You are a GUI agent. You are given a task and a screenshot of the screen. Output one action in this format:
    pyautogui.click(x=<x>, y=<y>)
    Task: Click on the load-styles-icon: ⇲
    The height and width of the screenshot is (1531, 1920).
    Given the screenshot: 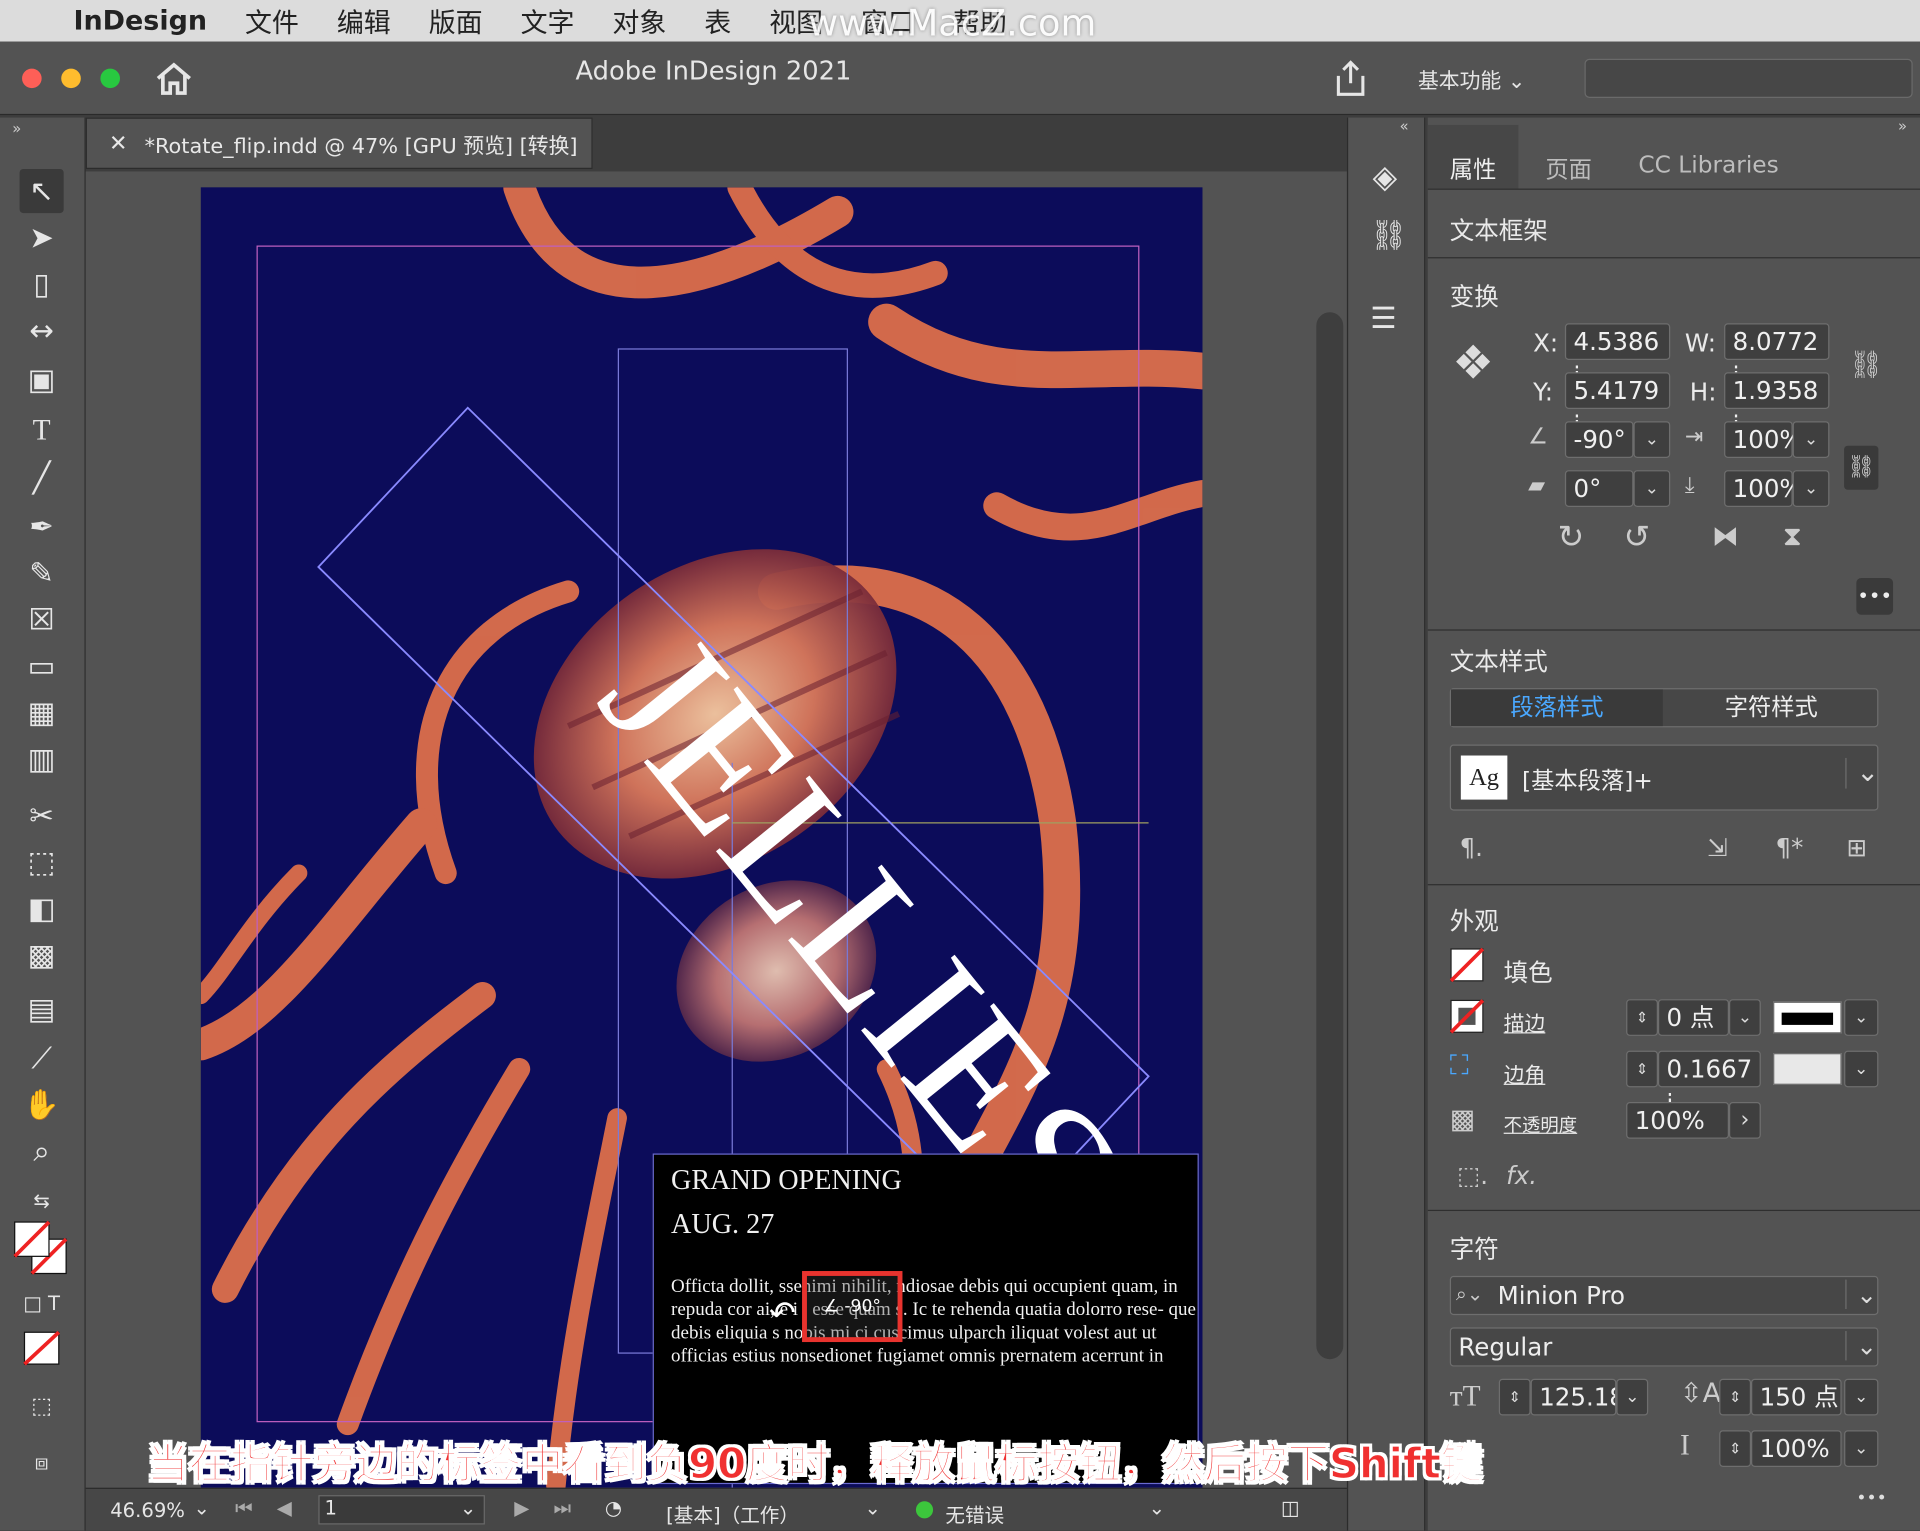 What is the action you would take?
    pyautogui.click(x=1717, y=847)
    